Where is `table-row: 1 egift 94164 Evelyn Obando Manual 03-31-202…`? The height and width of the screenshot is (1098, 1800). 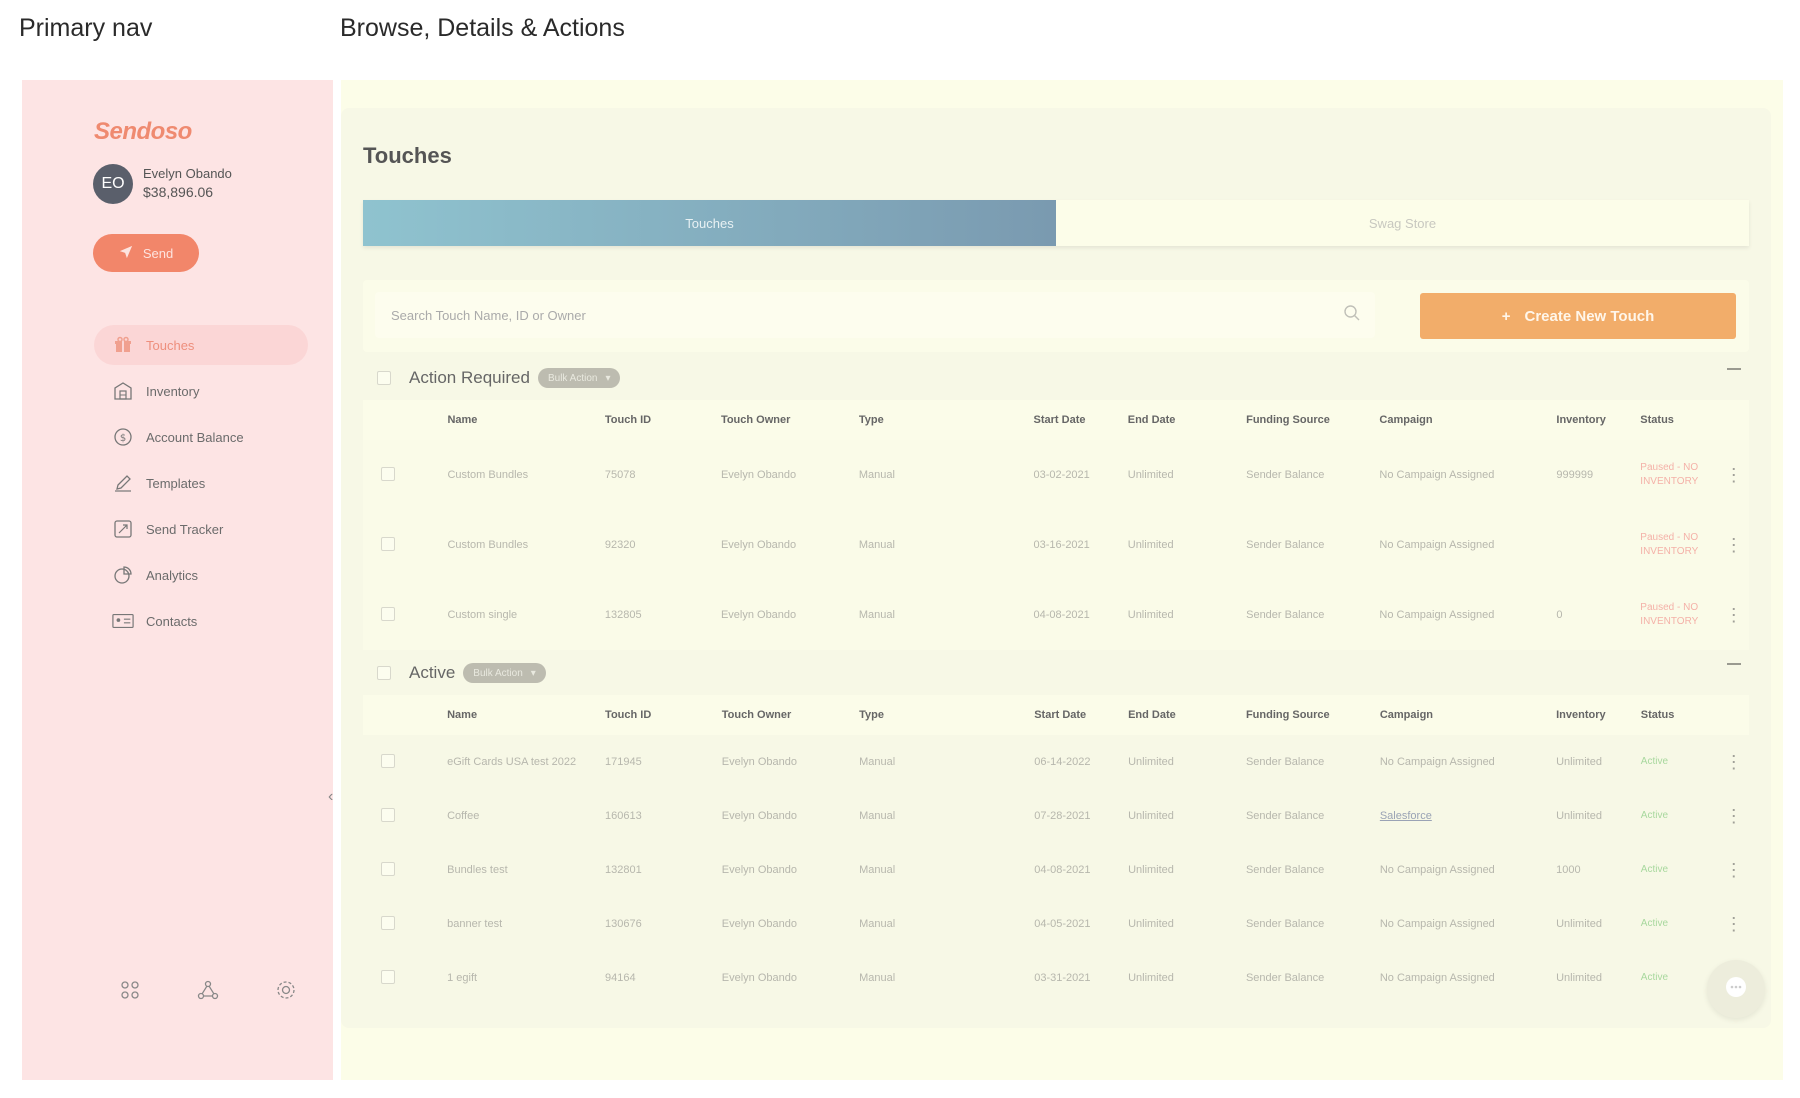 table-row: 1 egift 94164 Evelyn Obando Manual 03-31-202… is located at coordinates (1056, 978).